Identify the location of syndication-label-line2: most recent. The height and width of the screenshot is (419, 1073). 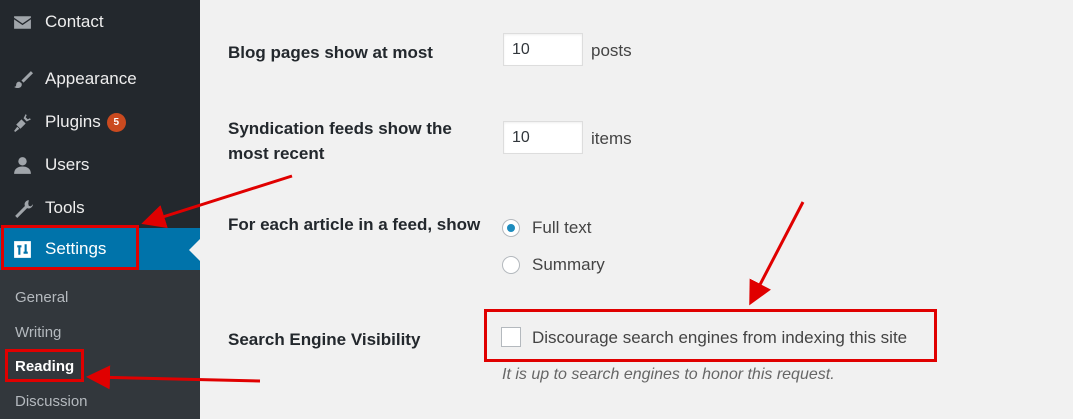
(276, 153).